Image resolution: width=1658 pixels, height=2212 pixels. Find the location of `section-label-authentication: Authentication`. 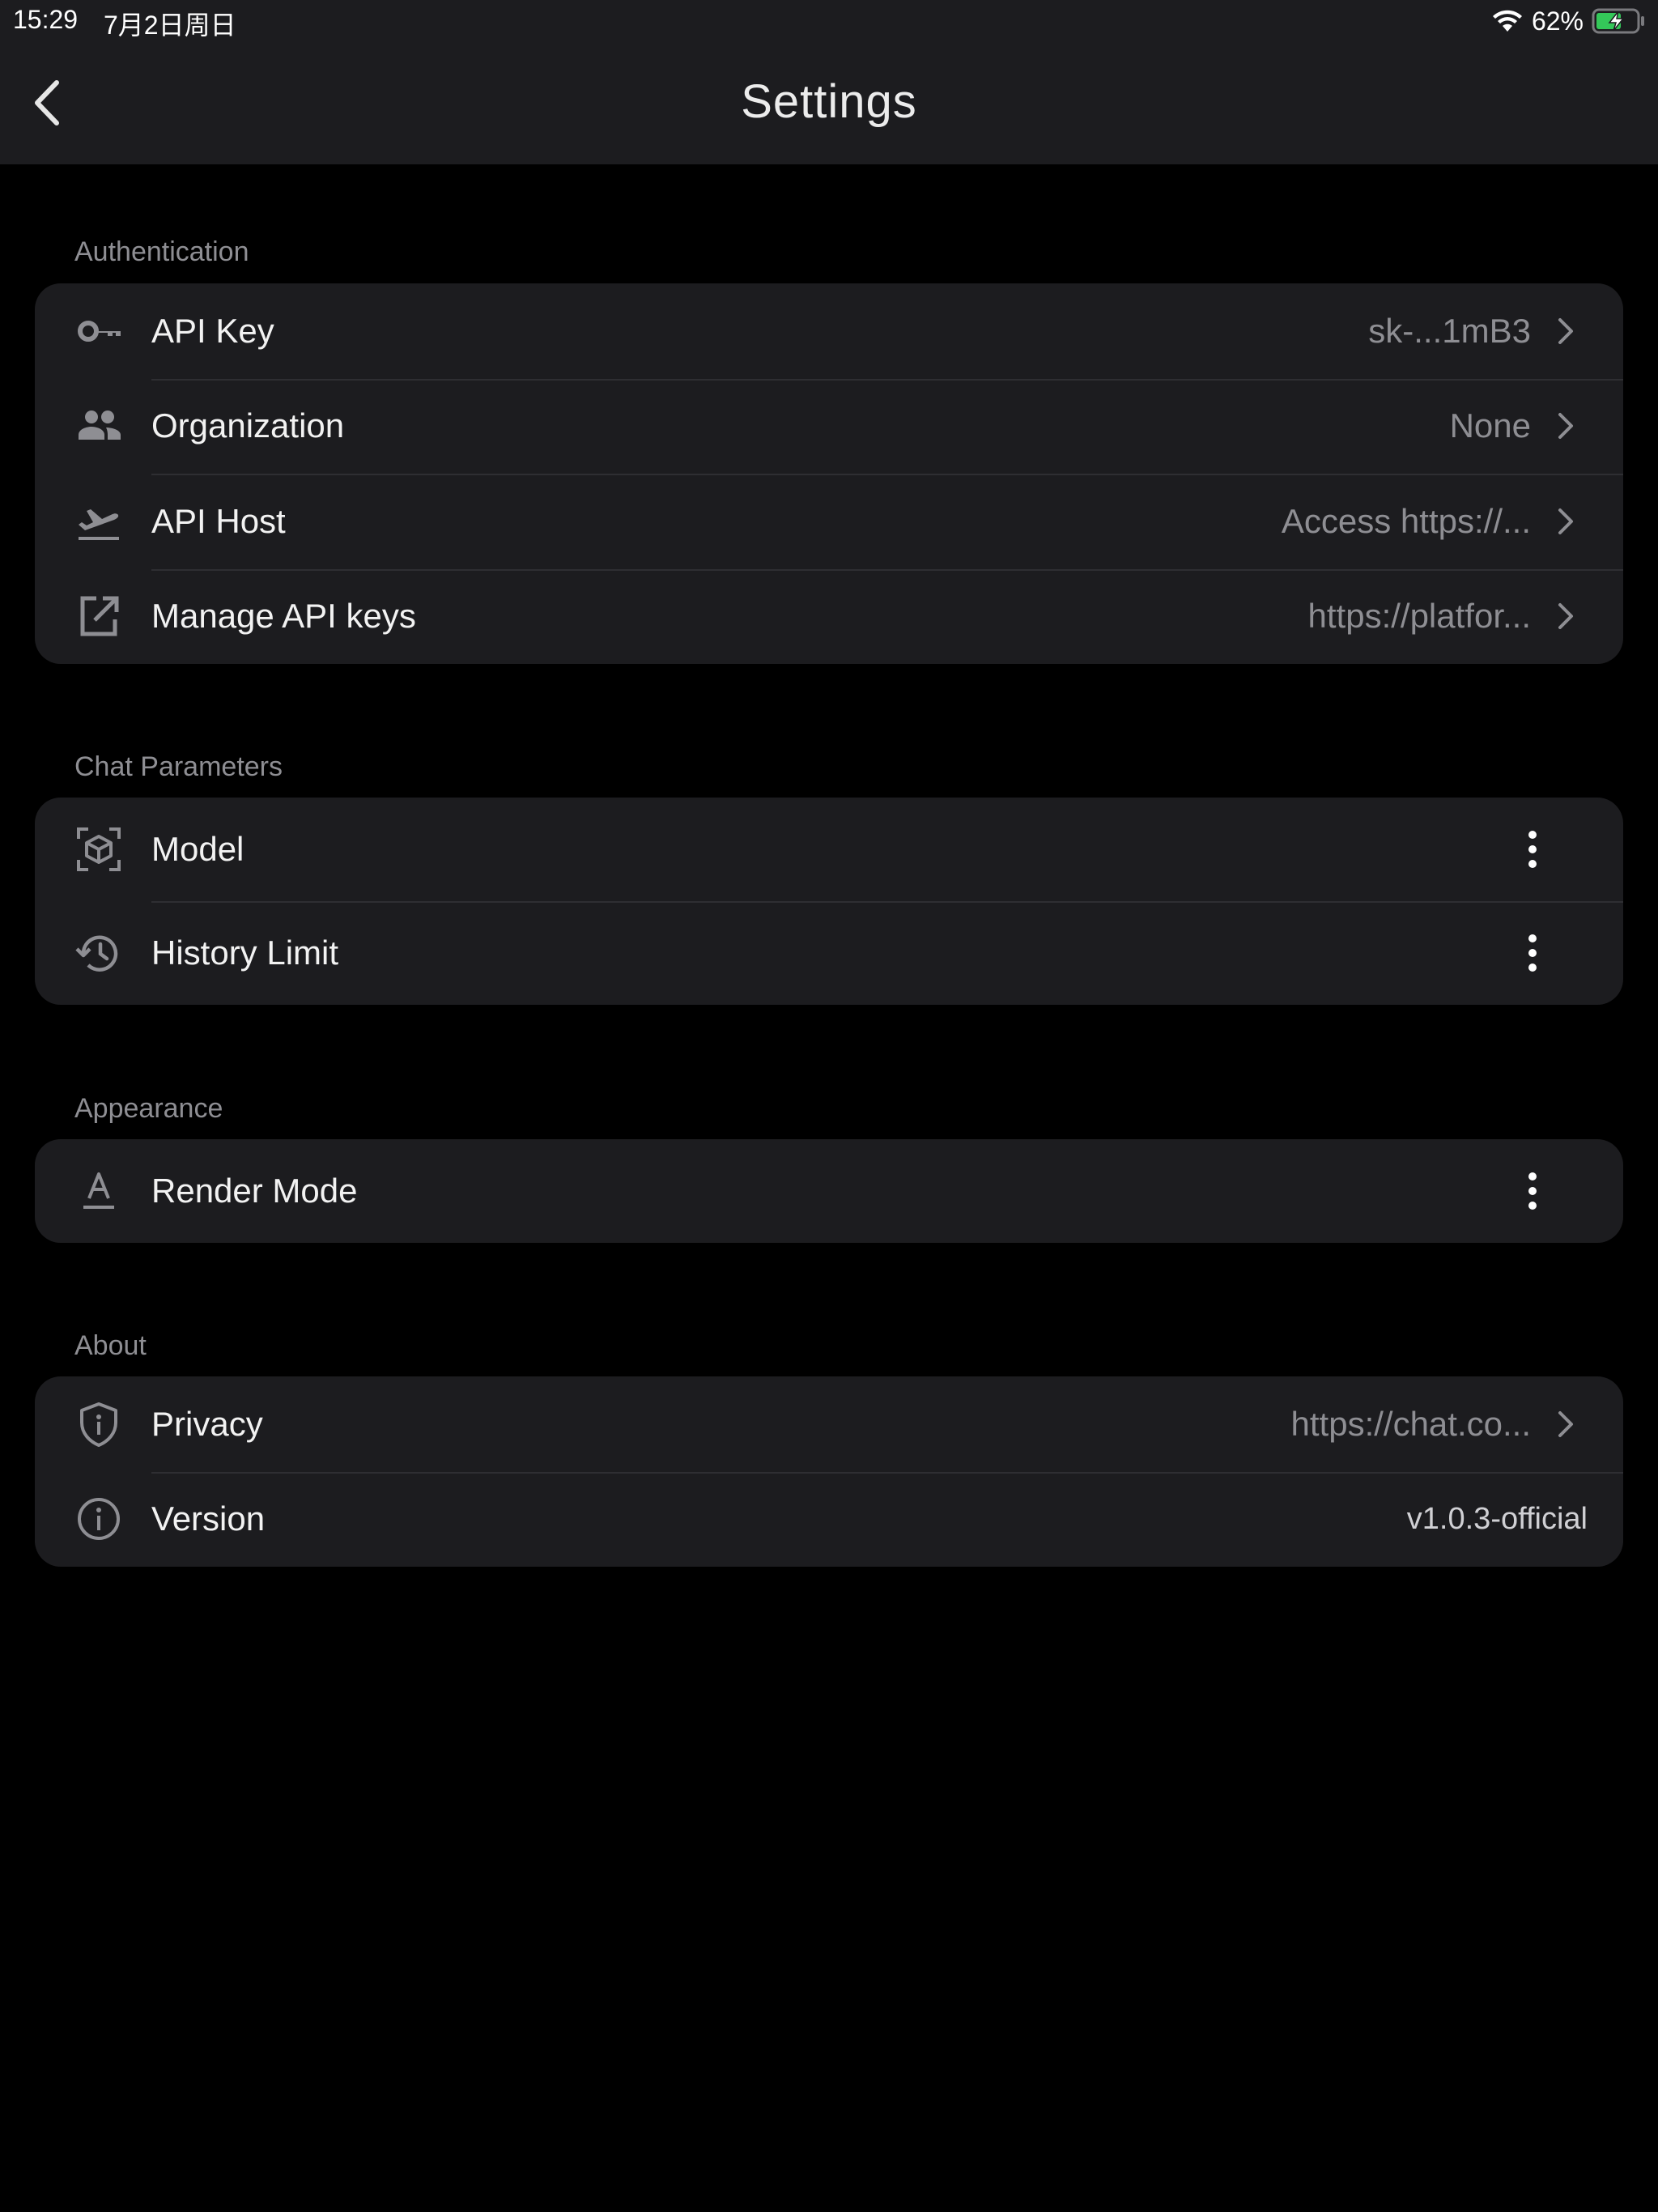

section-label-authentication: Authentication is located at coordinates (161, 252).